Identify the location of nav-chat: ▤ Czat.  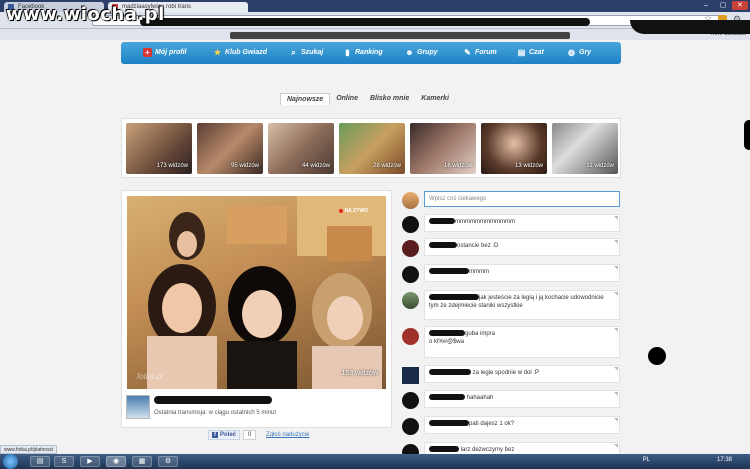
(530, 52).